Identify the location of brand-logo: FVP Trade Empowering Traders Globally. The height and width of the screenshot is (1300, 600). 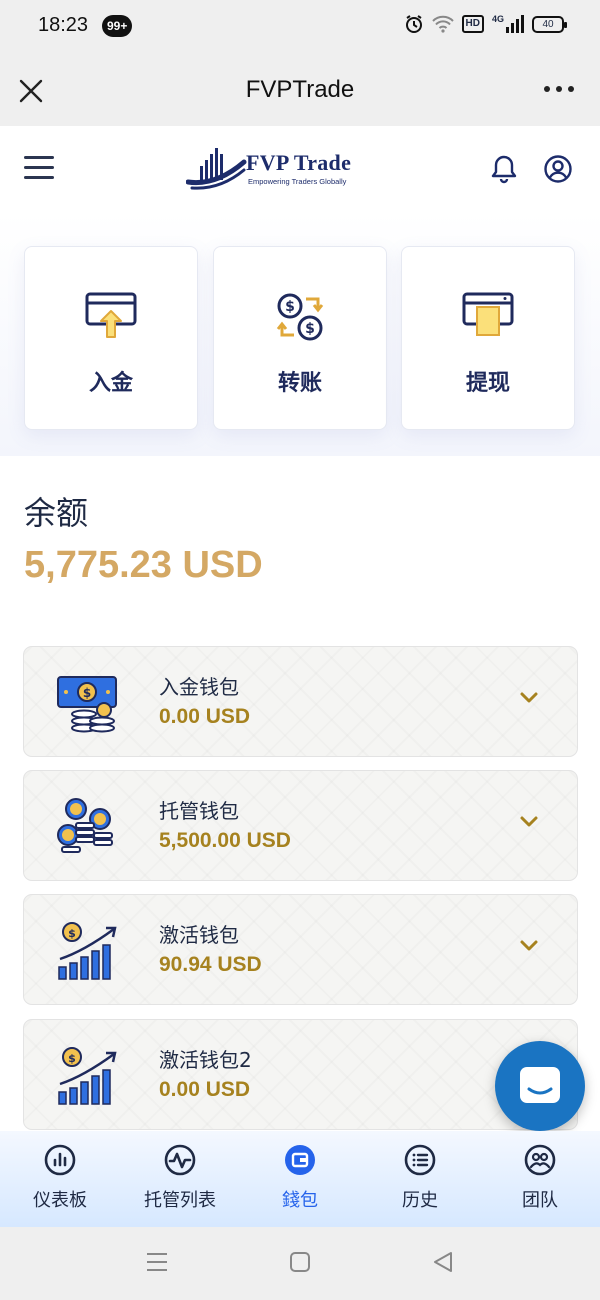
(276, 169).